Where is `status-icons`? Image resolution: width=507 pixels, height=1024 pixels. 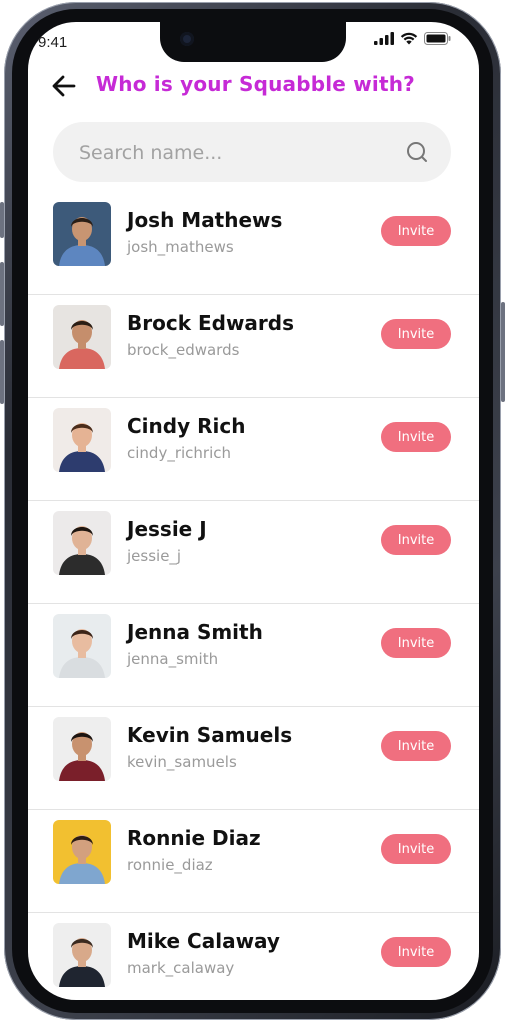
status-icons is located at coordinates (412, 38).